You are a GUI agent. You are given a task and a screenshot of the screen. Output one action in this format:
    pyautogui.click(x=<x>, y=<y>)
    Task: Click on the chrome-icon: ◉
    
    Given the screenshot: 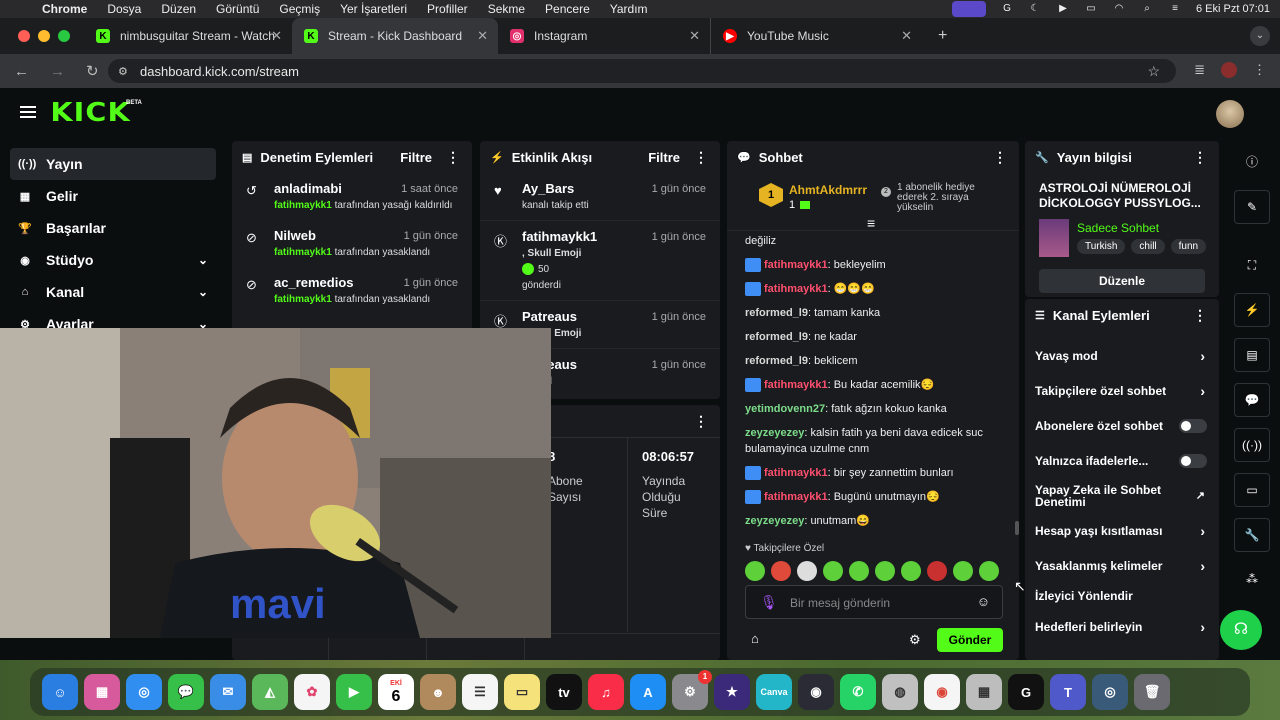 What is the action you would take?
    pyautogui.click(x=942, y=692)
    